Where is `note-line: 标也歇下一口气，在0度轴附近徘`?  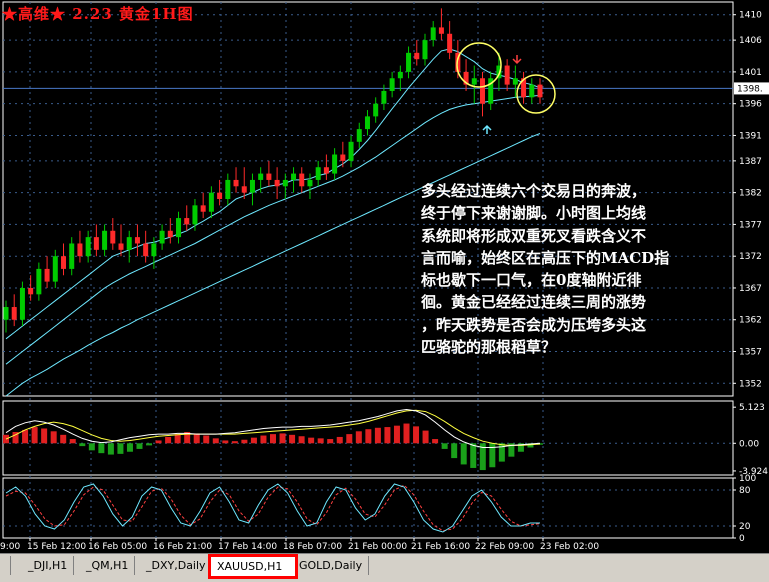 note-line: 标也歇下一口气，在0度轴附近徘 is located at coordinates (531, 280).